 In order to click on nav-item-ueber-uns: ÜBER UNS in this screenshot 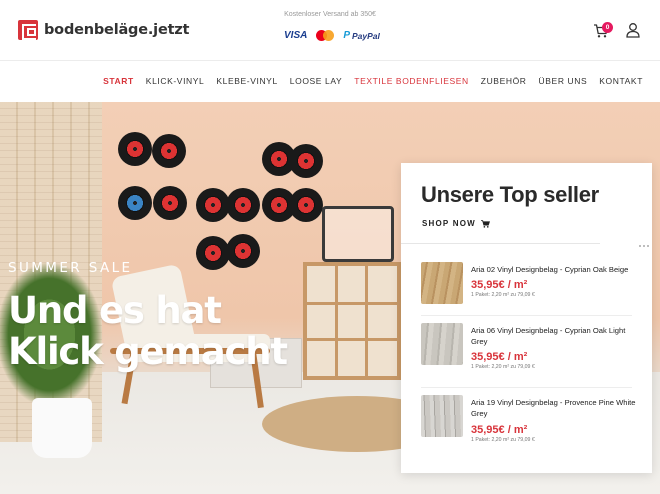, I will do `click(563, 81)`.